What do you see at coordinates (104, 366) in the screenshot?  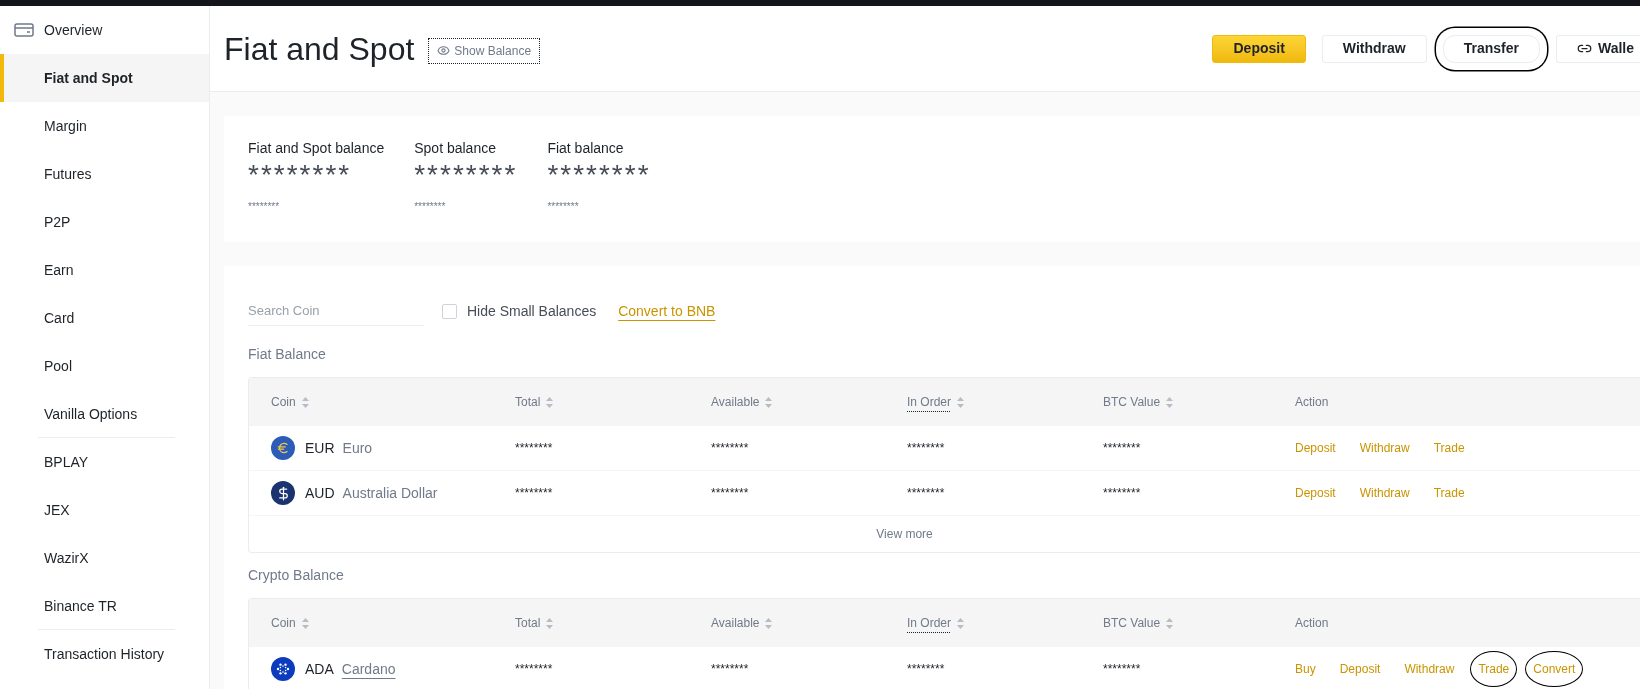 I see `sidebar-item: Pool` at bounding box center [104, 366].